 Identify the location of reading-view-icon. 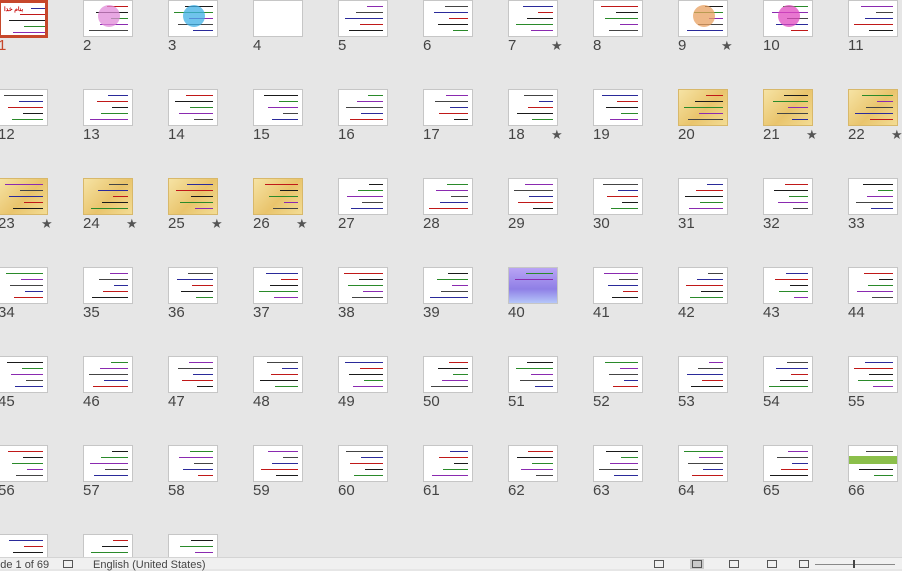
(734, 564).